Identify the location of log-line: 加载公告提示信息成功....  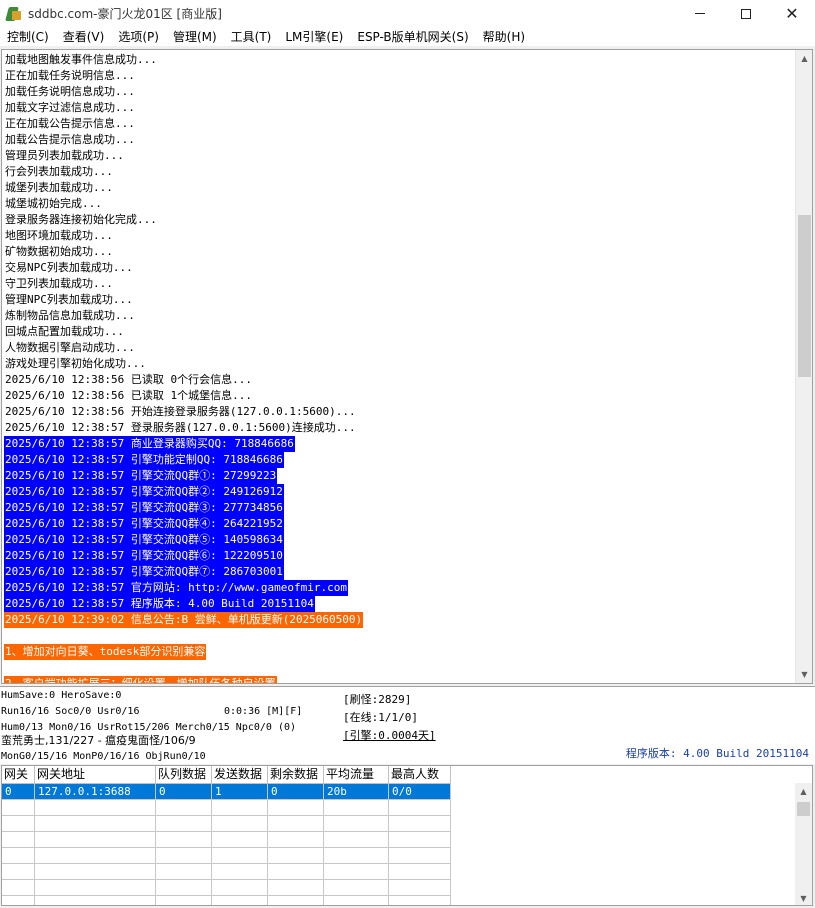
(399, 140).